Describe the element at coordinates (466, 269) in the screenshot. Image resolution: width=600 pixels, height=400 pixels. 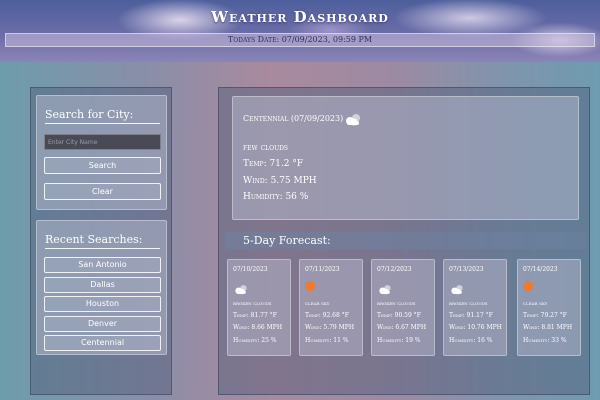
I see `forecast-date: 07/13/2023` at that location.